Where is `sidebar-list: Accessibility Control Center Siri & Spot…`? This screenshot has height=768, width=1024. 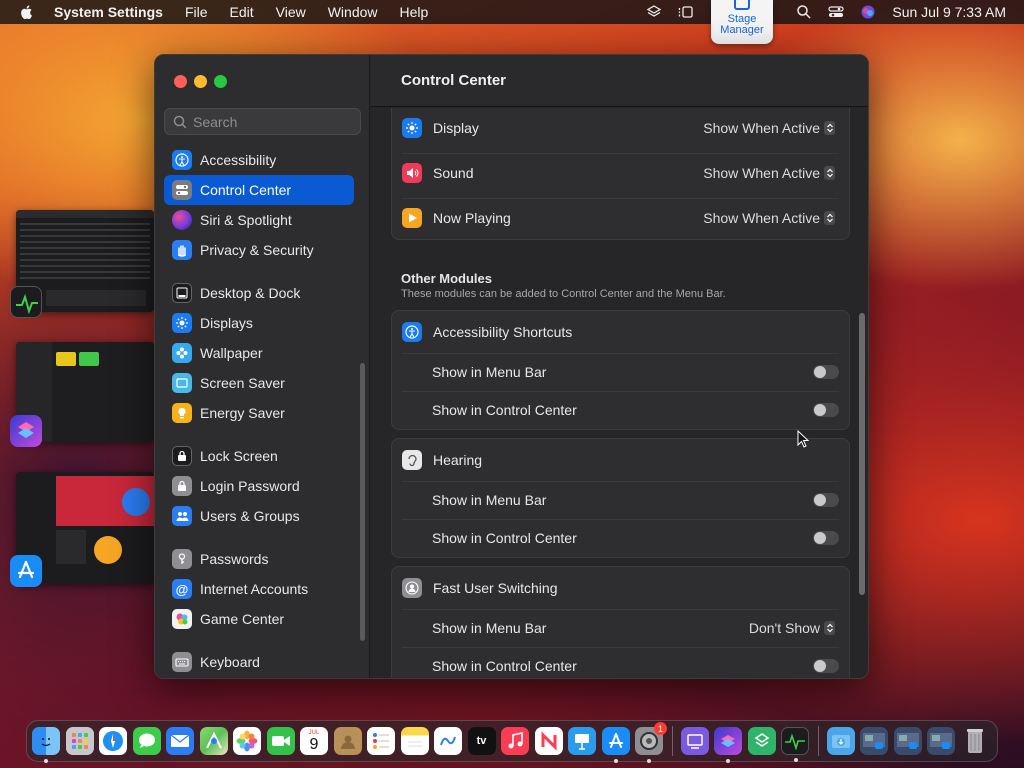 sidebar-list: Accessibility Control Center Siri & Spot… is located at coordinates (259, 411).